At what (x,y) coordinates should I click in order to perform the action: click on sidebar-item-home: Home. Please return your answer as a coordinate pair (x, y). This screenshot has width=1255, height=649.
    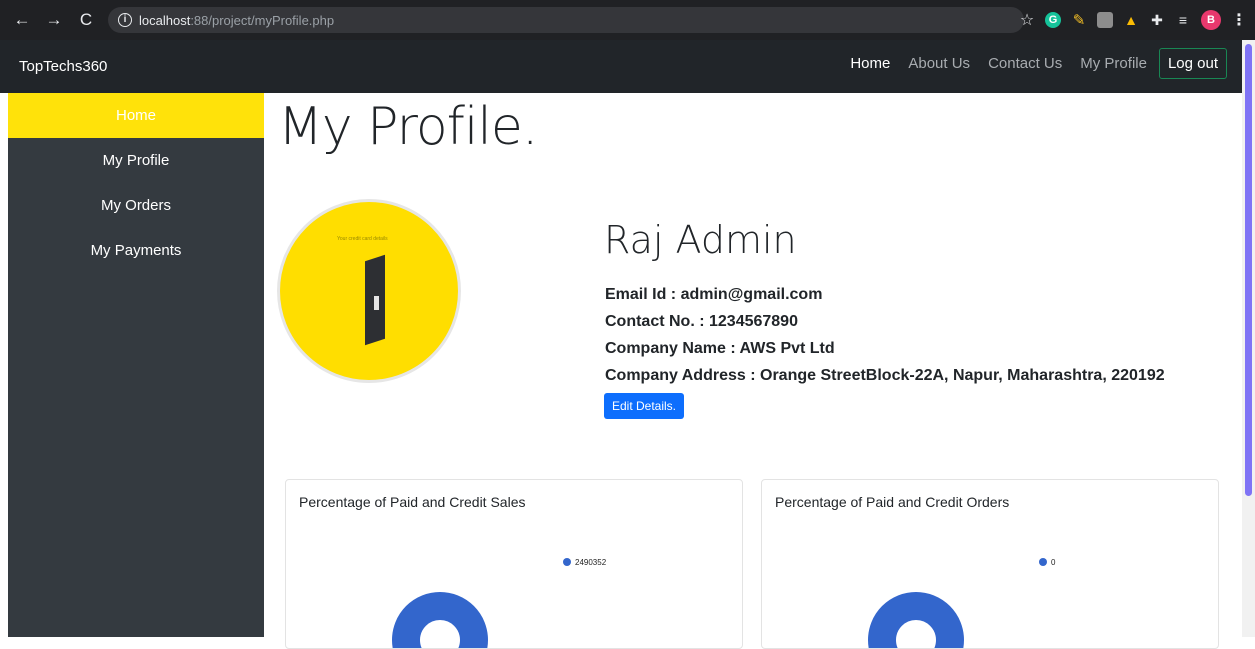
    Looking at the image, I should click on (136, 115).